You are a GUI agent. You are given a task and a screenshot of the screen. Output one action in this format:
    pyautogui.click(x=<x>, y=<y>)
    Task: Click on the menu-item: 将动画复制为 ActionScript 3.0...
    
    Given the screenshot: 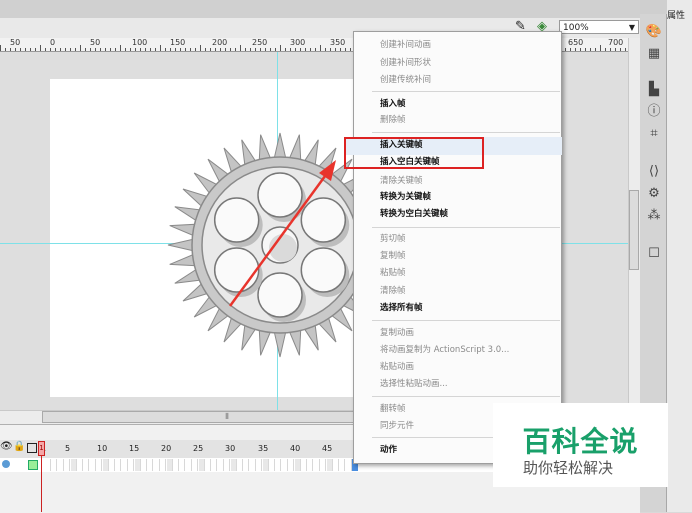 What is the action you would take?
    pyautogui.click(x=444, y=350)
    